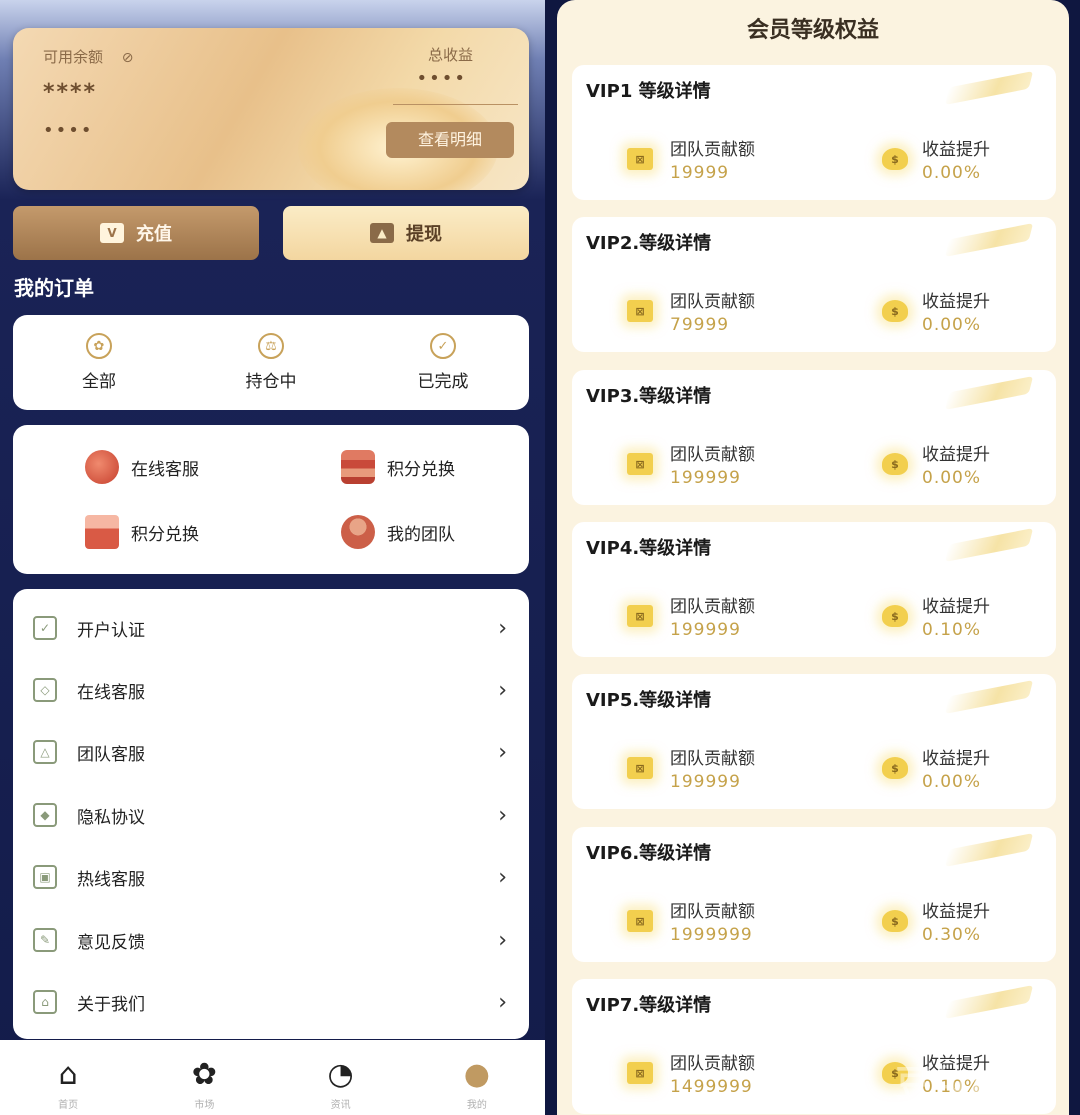 Image resolution: width=1080 pixels, height=1115 pixels. I want to click on available-balance-label: 可用余额 ⊘, so click(88, 57).